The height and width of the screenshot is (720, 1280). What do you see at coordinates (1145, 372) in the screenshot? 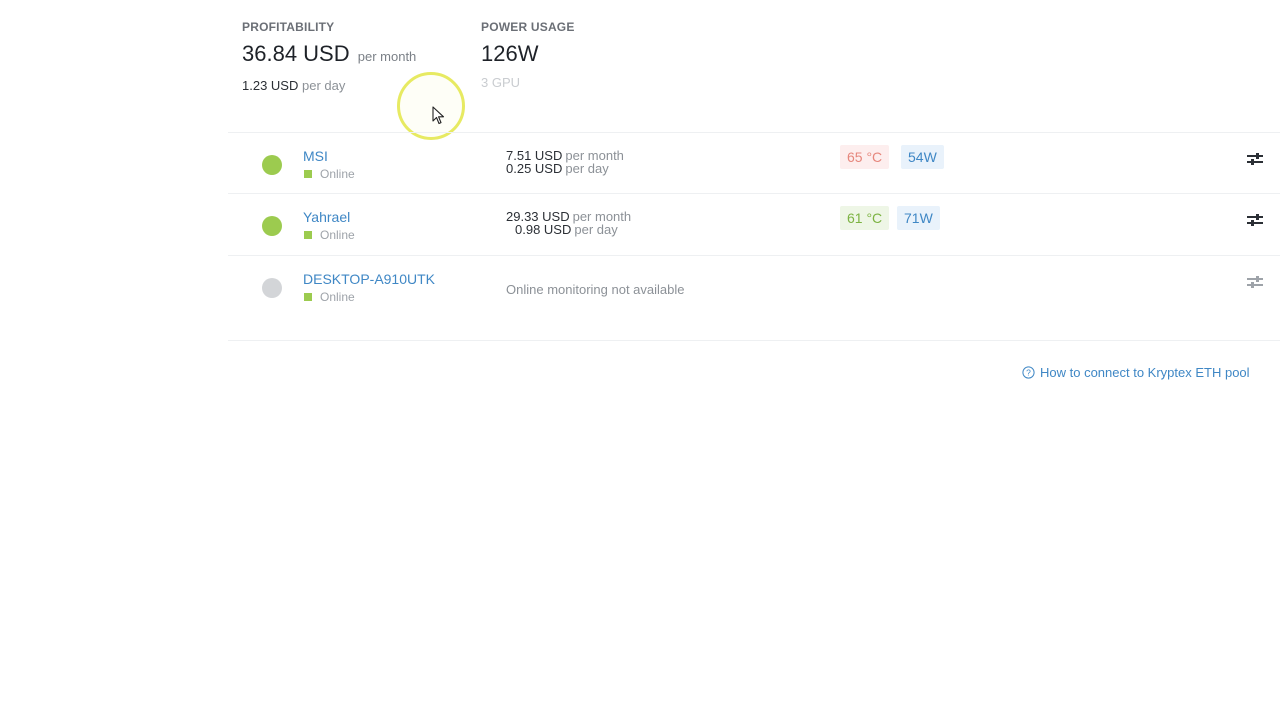
I see `connect-help-label: How to connect to Kryptex ETH pool` at bounding box center [1145, 372].